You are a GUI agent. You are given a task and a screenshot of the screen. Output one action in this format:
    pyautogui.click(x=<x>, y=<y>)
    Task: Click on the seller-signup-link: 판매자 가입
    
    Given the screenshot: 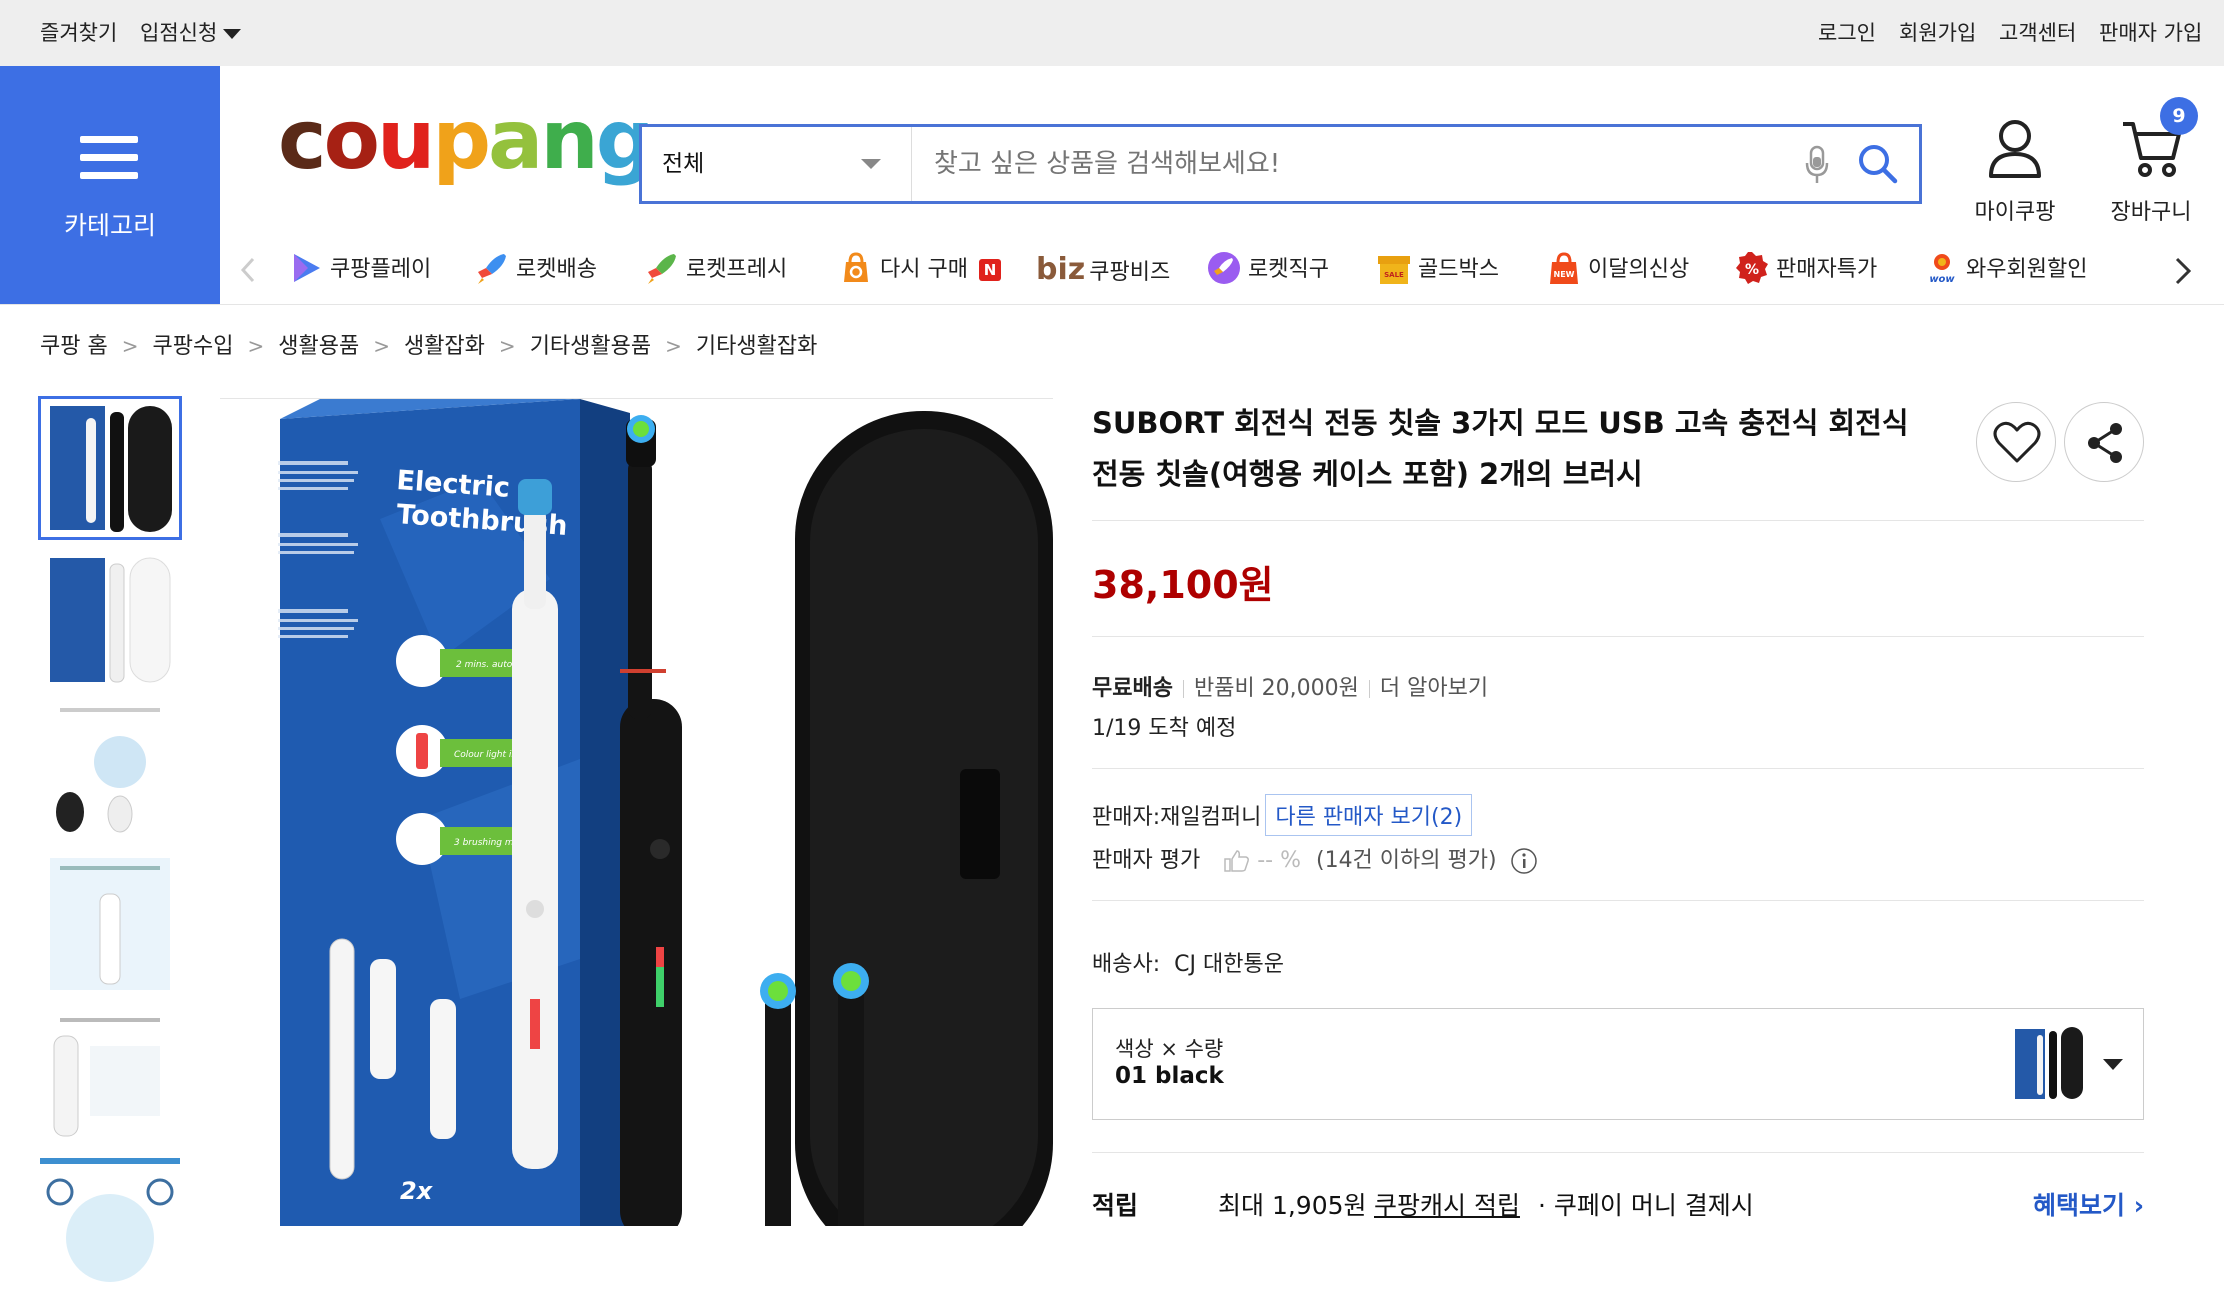 What is the action you would take?
    pyautogui.click(x=2150, y=33)
    